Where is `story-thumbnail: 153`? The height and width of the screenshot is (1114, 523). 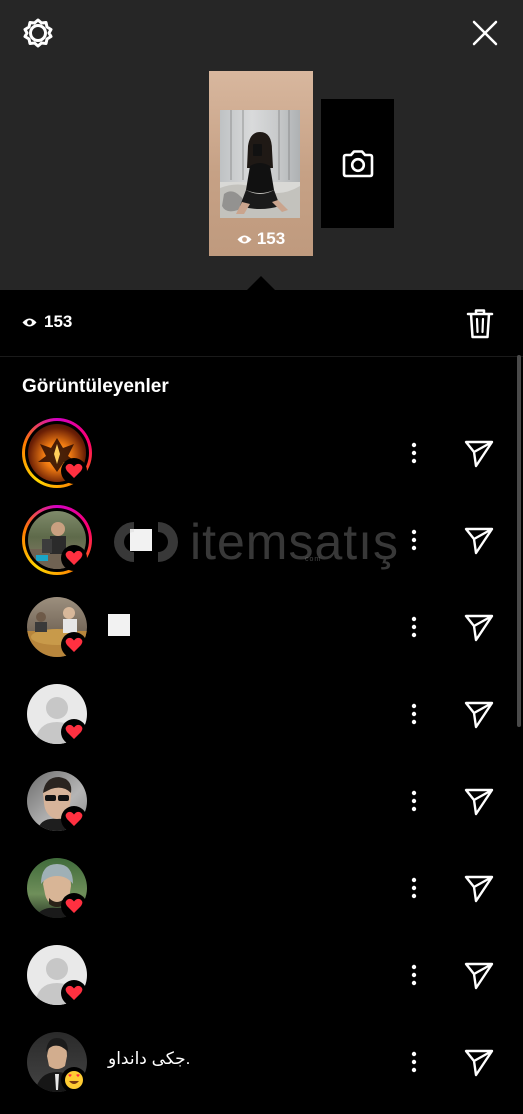 story-thumbnail: 153 is located at coordinates (261, 163).